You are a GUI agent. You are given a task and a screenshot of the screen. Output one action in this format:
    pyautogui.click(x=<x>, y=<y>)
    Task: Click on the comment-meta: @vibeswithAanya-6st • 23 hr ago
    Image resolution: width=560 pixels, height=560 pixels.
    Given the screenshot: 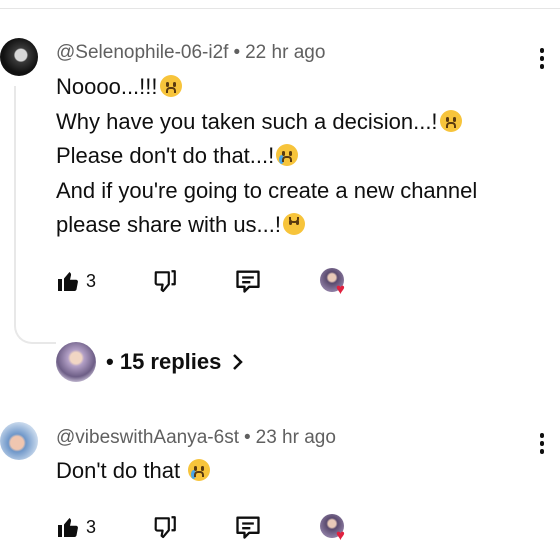 What is the action you would take?
    pyautogui.click(x=196, y=438)
    